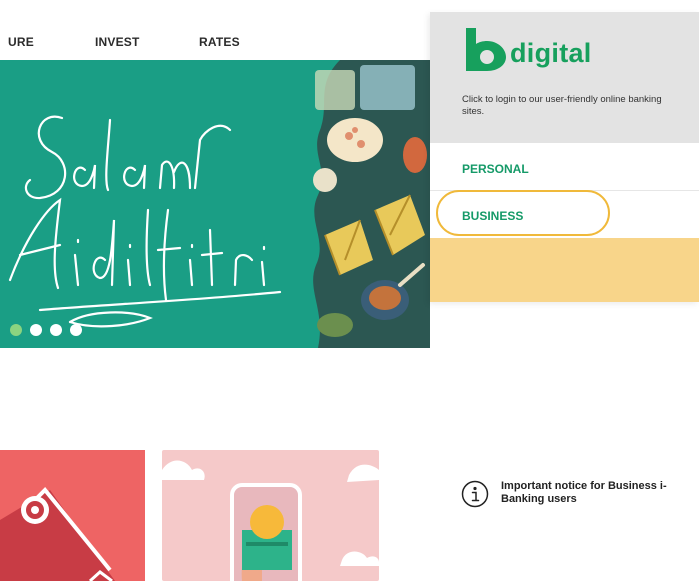 This screenshot has width=699, height=581. What do you see at coordinates (117, 42) in the screenshot?
I see `nav-item-invest: INVEST` at bounding box center [117, 42].